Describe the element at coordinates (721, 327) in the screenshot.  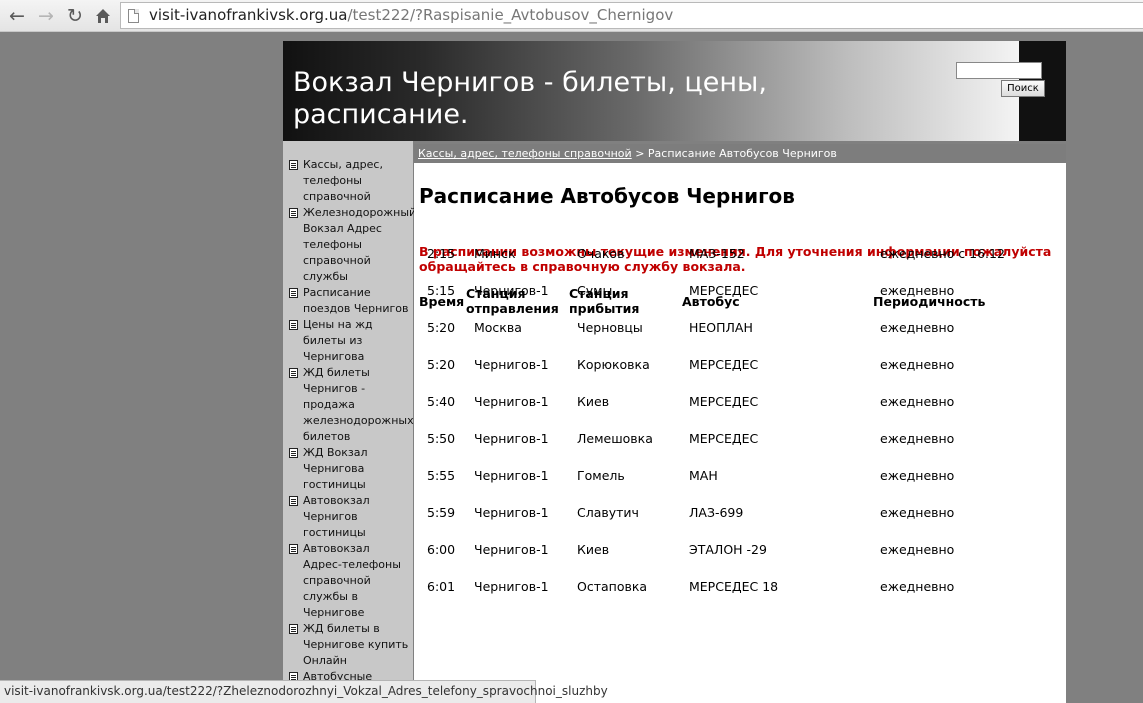
I see `cell-bus: НЕОПЛАН` at that location.